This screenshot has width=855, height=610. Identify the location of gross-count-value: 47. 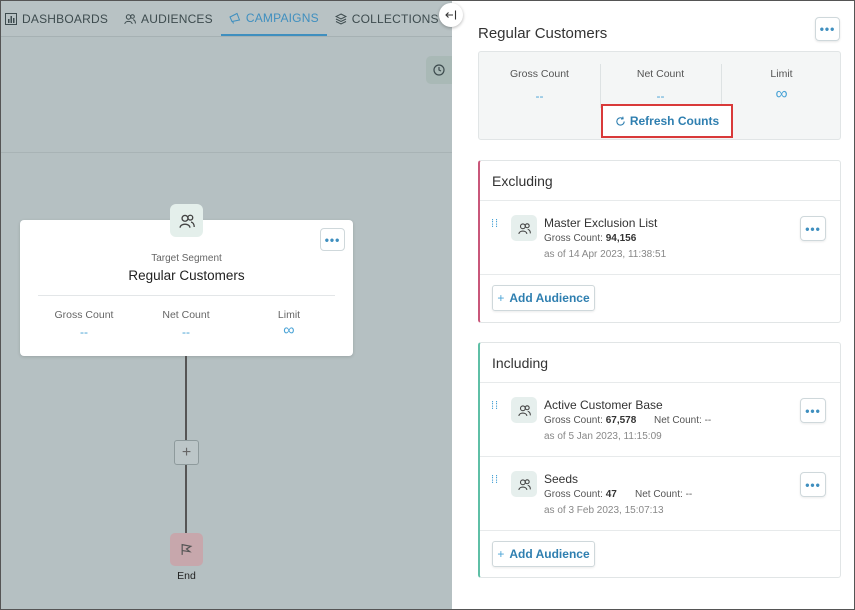
(611, 494).